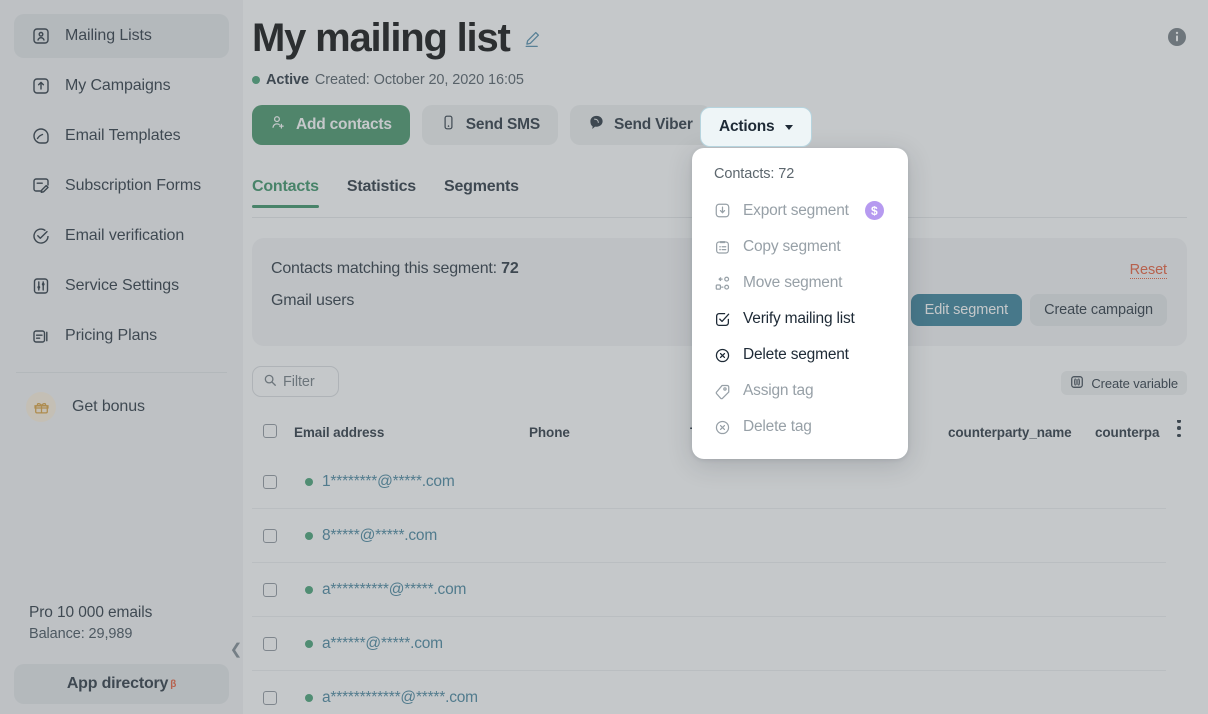 This screenshot has height=714, width=1208. What do you see at coordinates (722, 247) in the screenshot?
I see `clipboard-list-icon` at bounding box center [722, 247].